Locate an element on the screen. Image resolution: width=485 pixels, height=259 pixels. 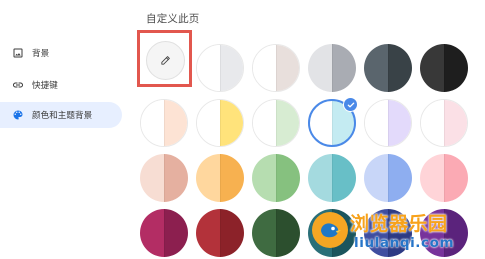
palette-icon is located at coordinates (18, 115).